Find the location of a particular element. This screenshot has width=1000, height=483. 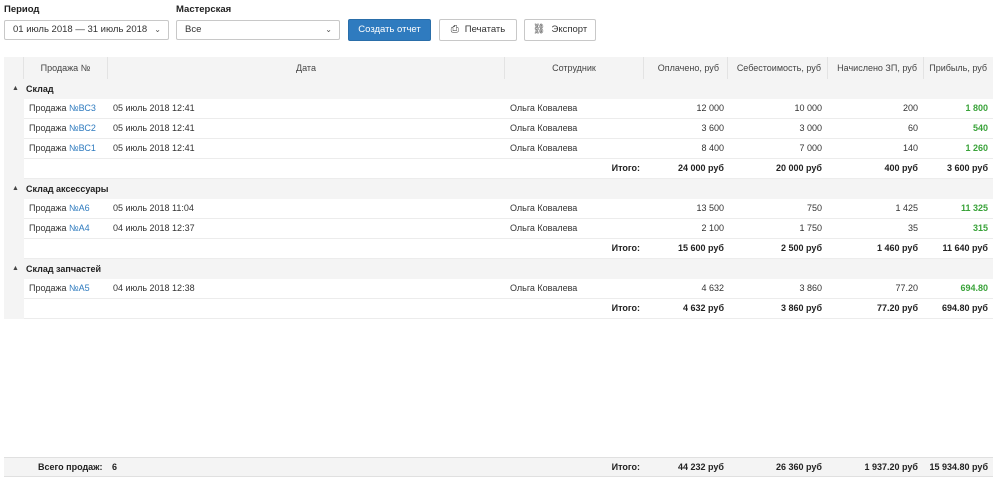

sale-link: №А5 is located at coordinates (79, 288).